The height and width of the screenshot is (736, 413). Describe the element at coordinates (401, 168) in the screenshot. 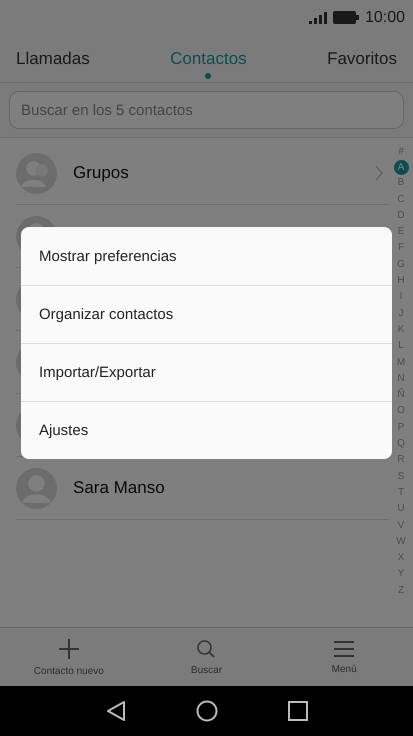

I see `index-letter: A` at that location.